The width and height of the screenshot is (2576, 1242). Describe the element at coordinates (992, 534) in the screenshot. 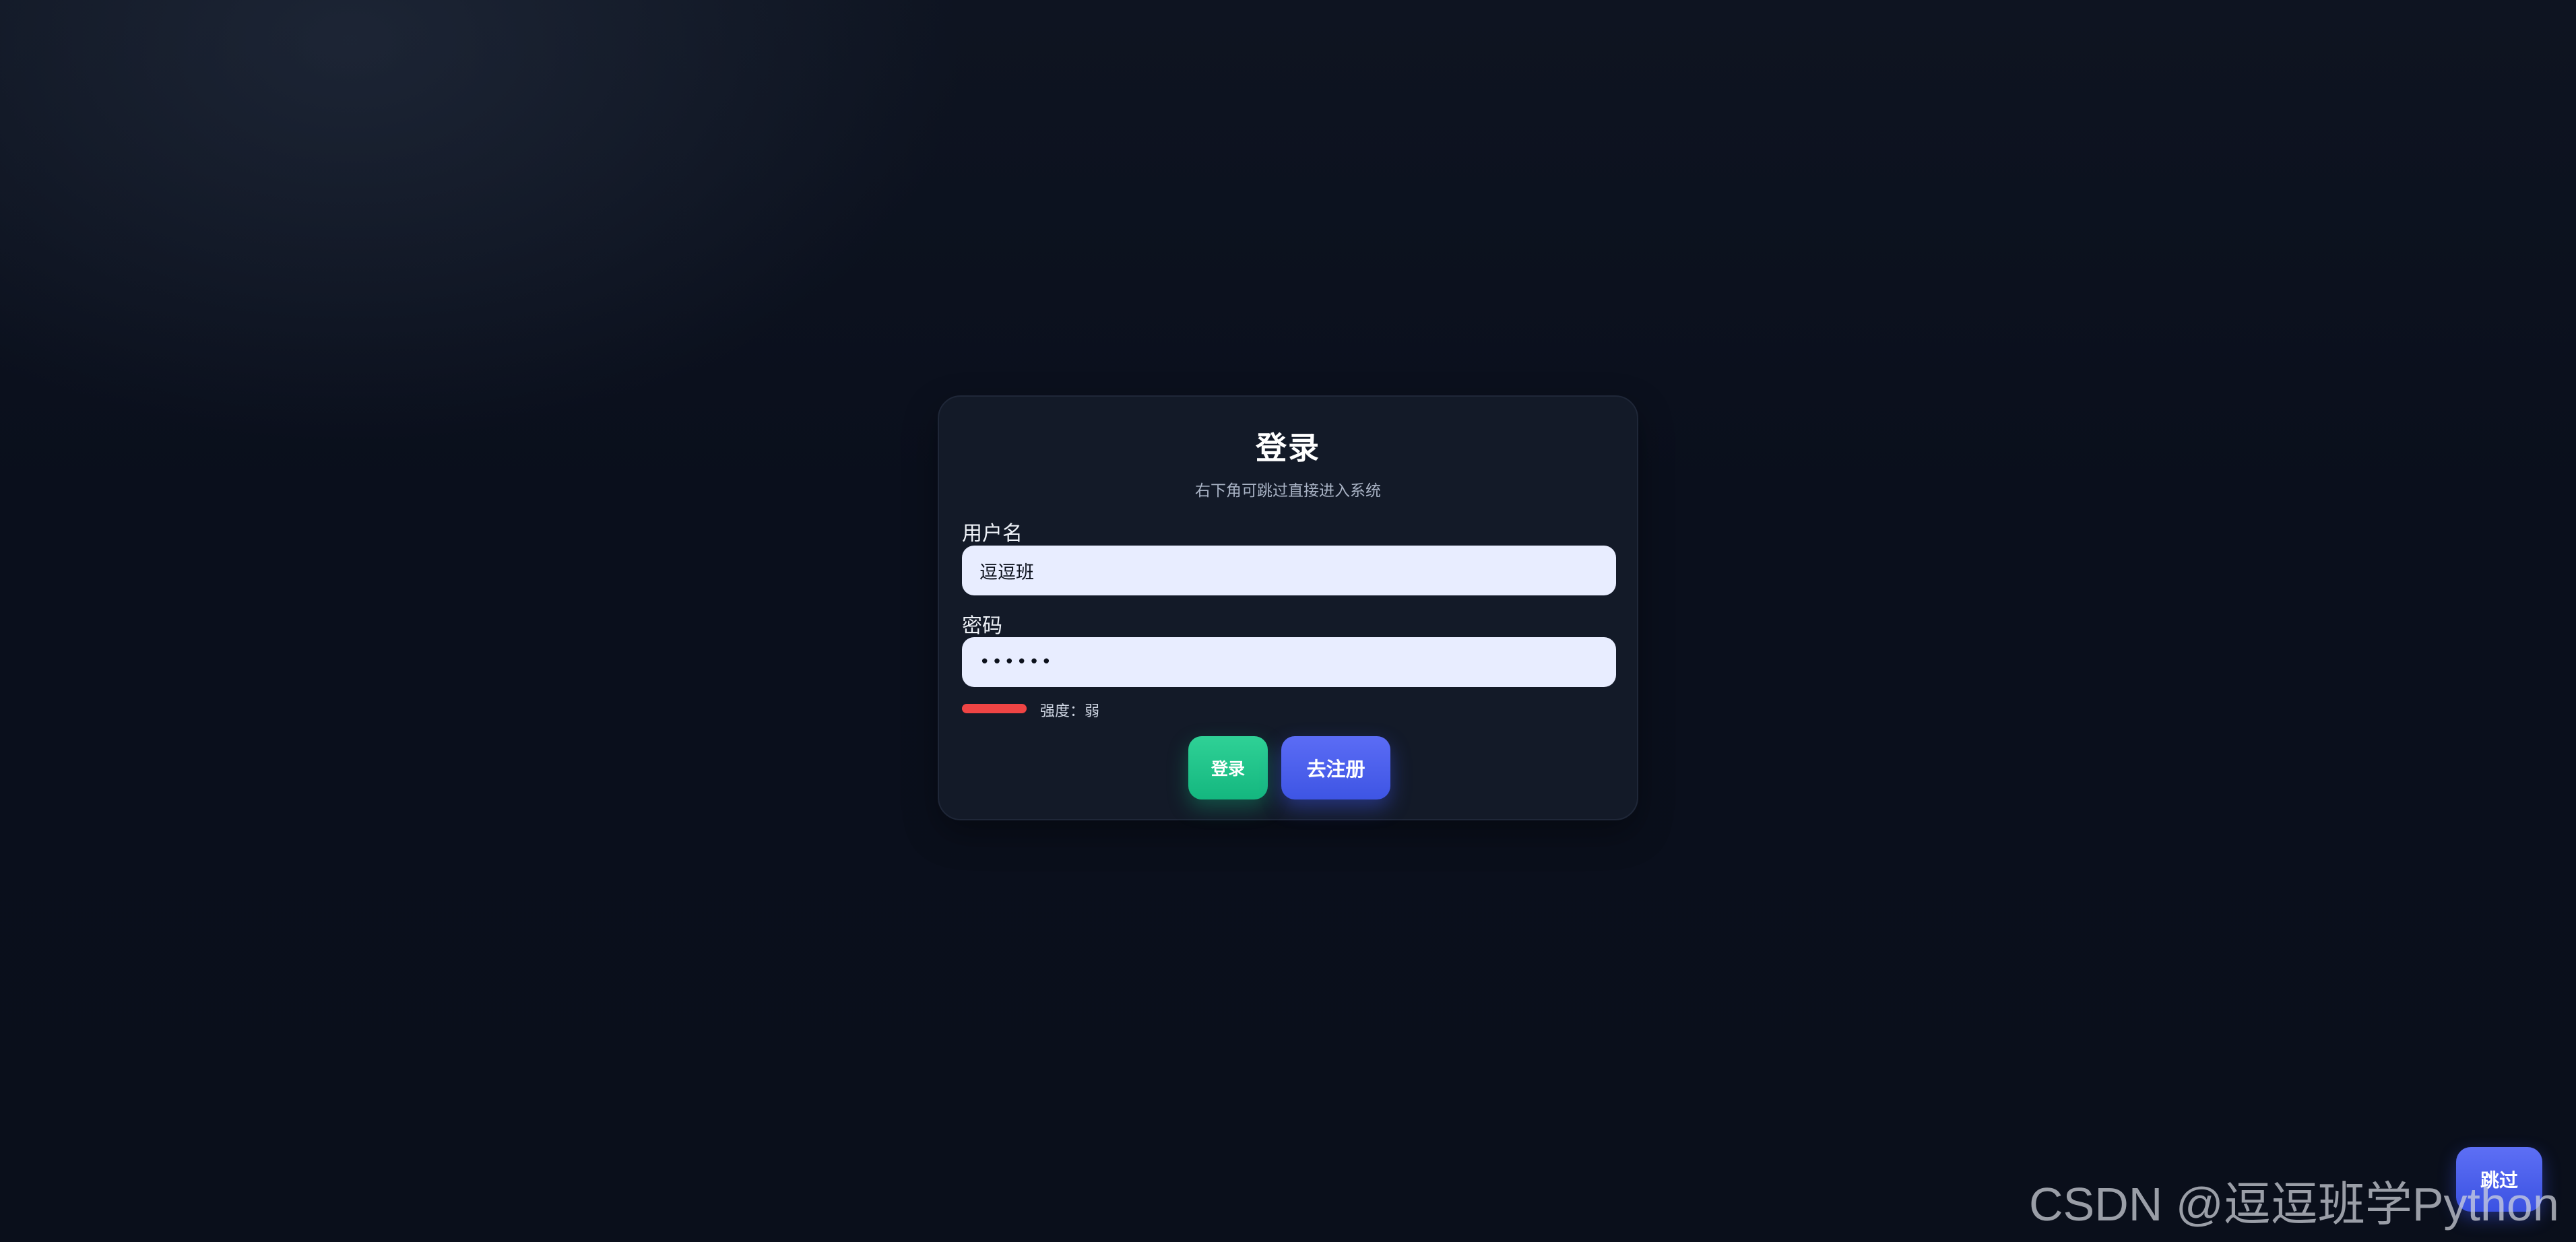

I see `username-label: 用户名` at that location.